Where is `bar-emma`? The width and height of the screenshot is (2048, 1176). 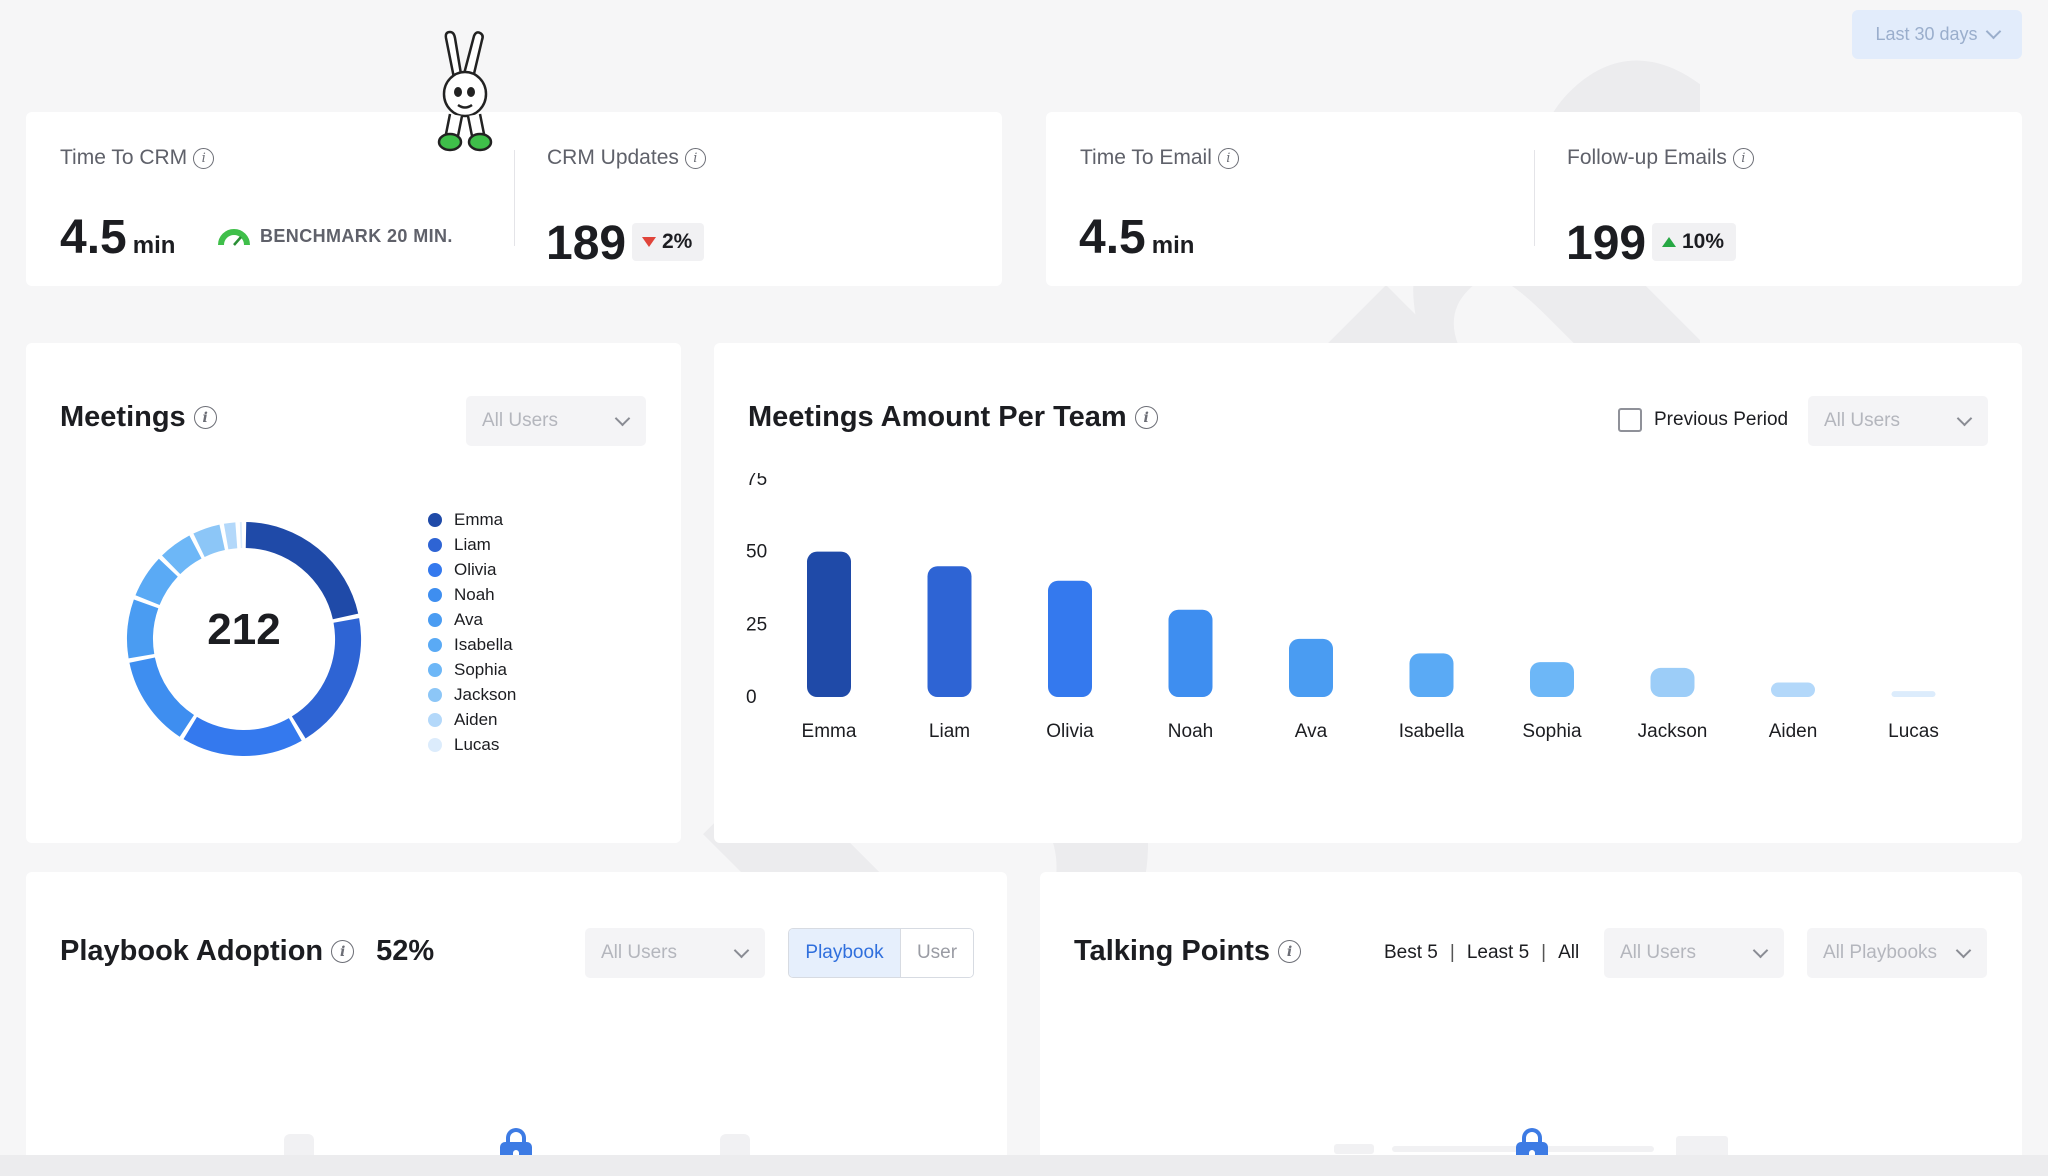 bar-emma is located at coordinates (829, 624).